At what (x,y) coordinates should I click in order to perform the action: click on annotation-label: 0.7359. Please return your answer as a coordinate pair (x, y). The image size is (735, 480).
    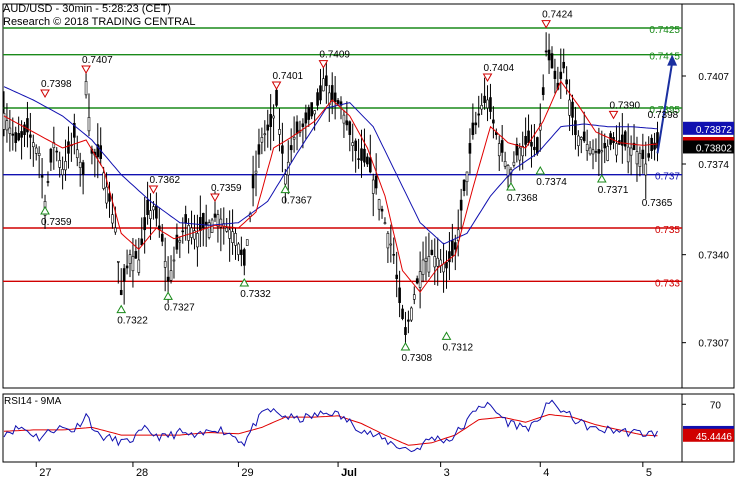
    Looking at the image, I should click on (226, 188).